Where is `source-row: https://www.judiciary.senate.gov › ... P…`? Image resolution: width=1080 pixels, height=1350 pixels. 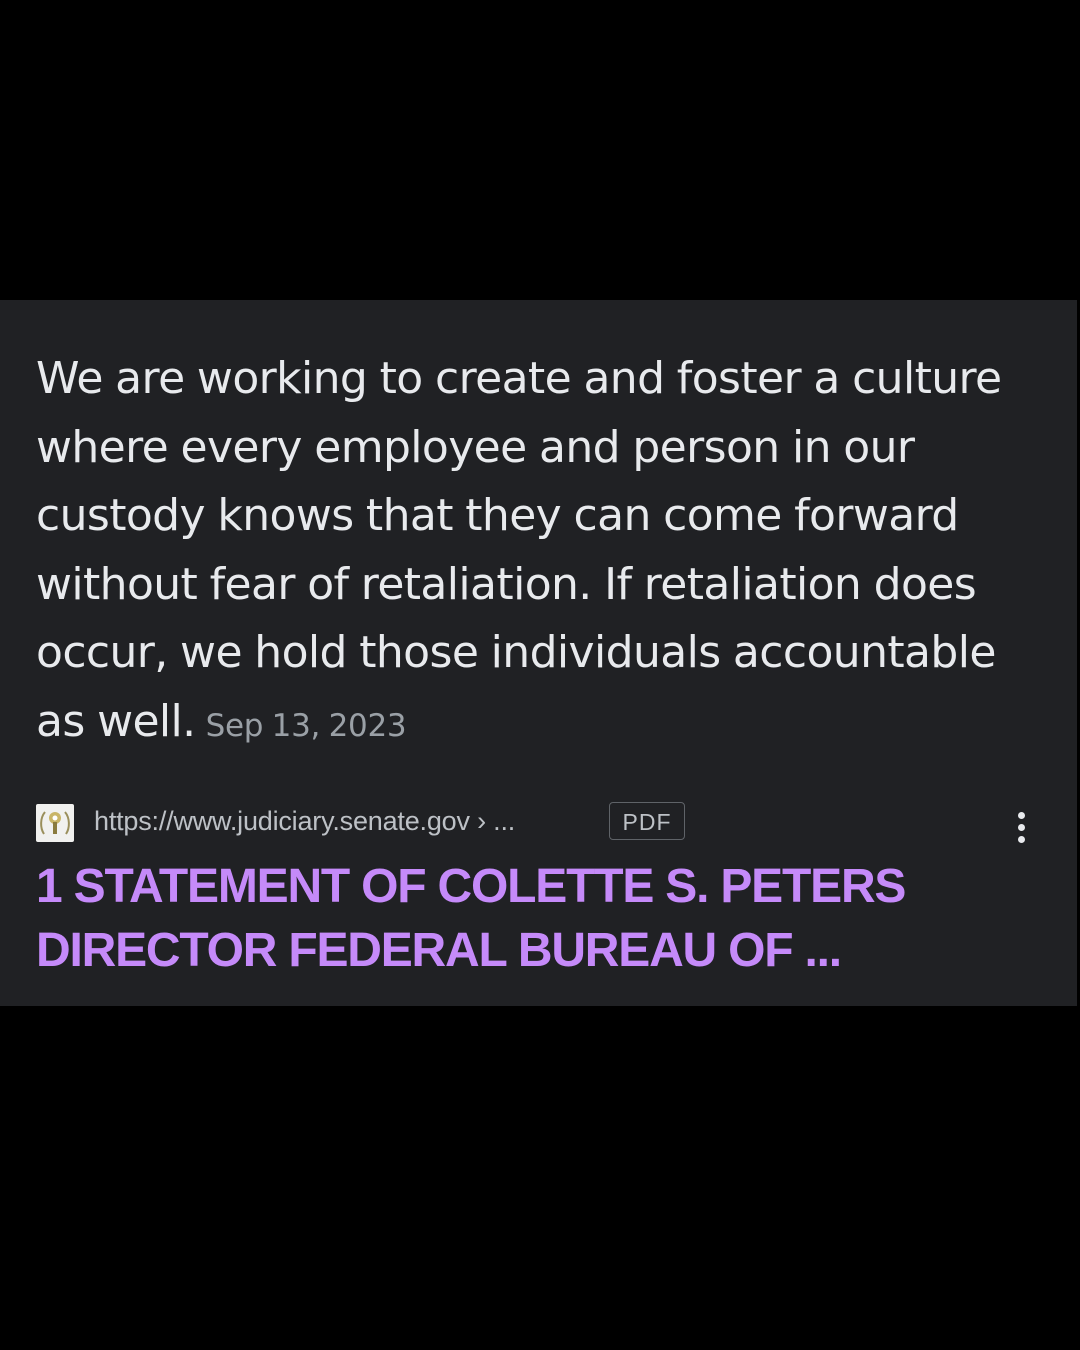
source-row: https://www.judiciary.senate.gov › ... P… is located at coordinates (541, 824).